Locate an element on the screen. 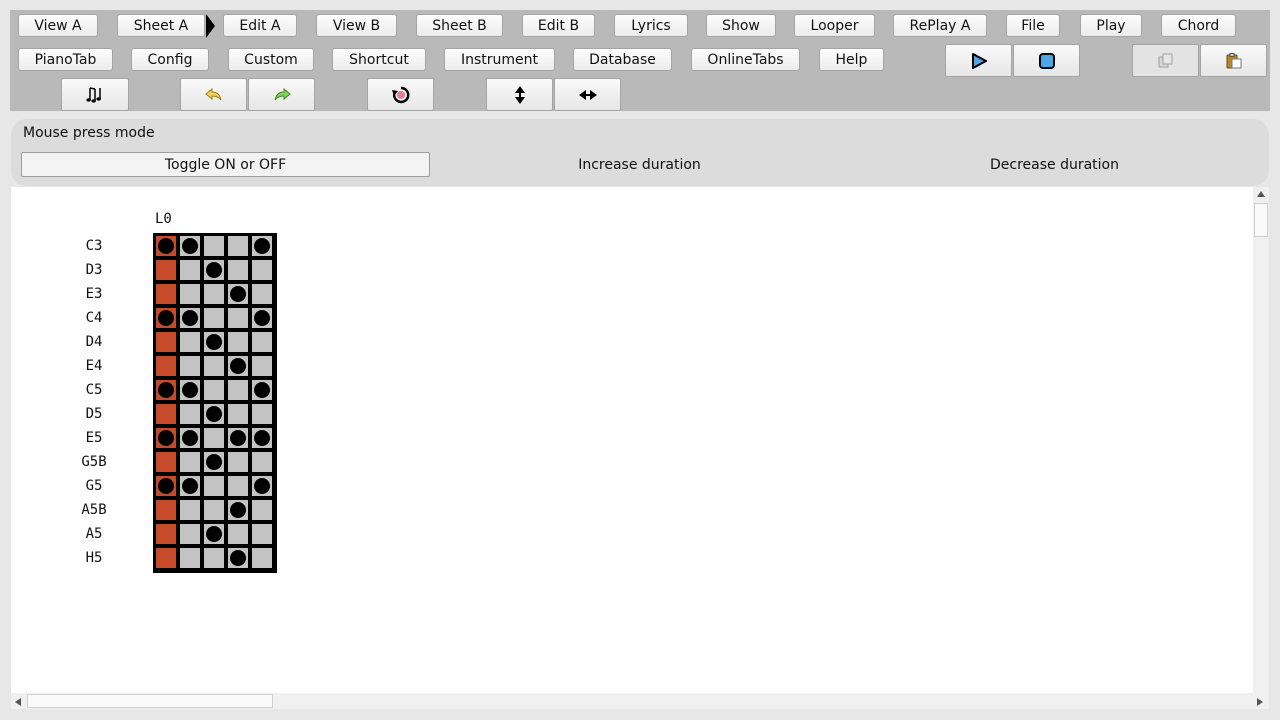  database-button: Database is located at coordinates (622, 59).